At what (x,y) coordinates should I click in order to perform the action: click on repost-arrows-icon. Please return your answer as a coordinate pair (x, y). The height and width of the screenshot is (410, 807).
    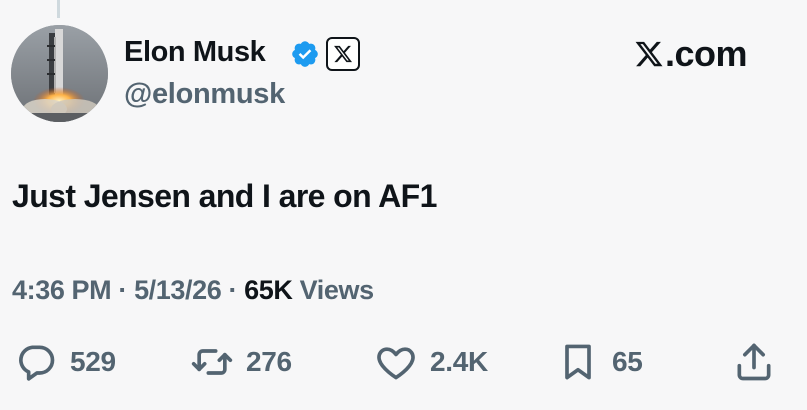
    Looking at the image, I should click on (212, 362).